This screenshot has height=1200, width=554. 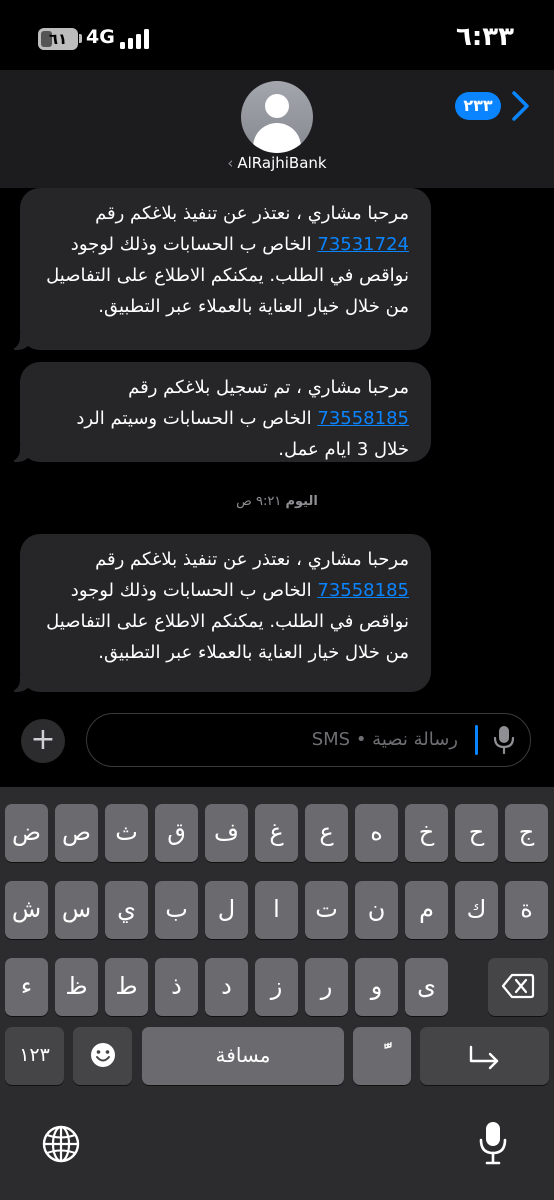 What do you see at coordinates (301, 501) in the screenshot?
I see `timestamp-day: اليوم` at bounding box center [301, 501].